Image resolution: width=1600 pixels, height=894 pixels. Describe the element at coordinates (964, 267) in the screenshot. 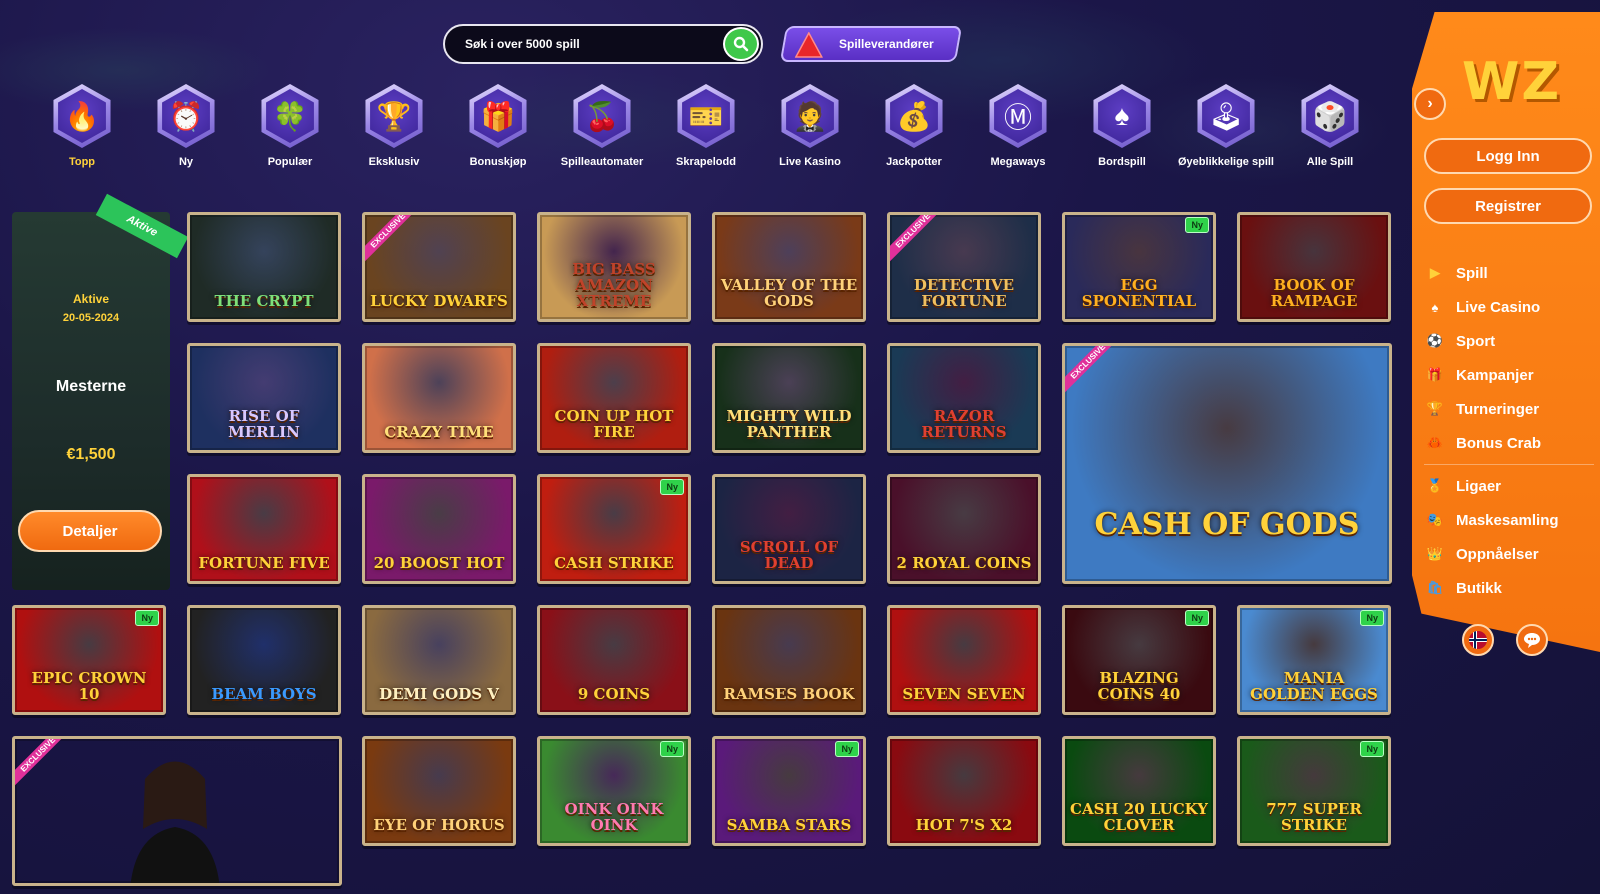

I see `game-tile: EXCLUSIVE DETECTIVE FORTUNE` at that location.